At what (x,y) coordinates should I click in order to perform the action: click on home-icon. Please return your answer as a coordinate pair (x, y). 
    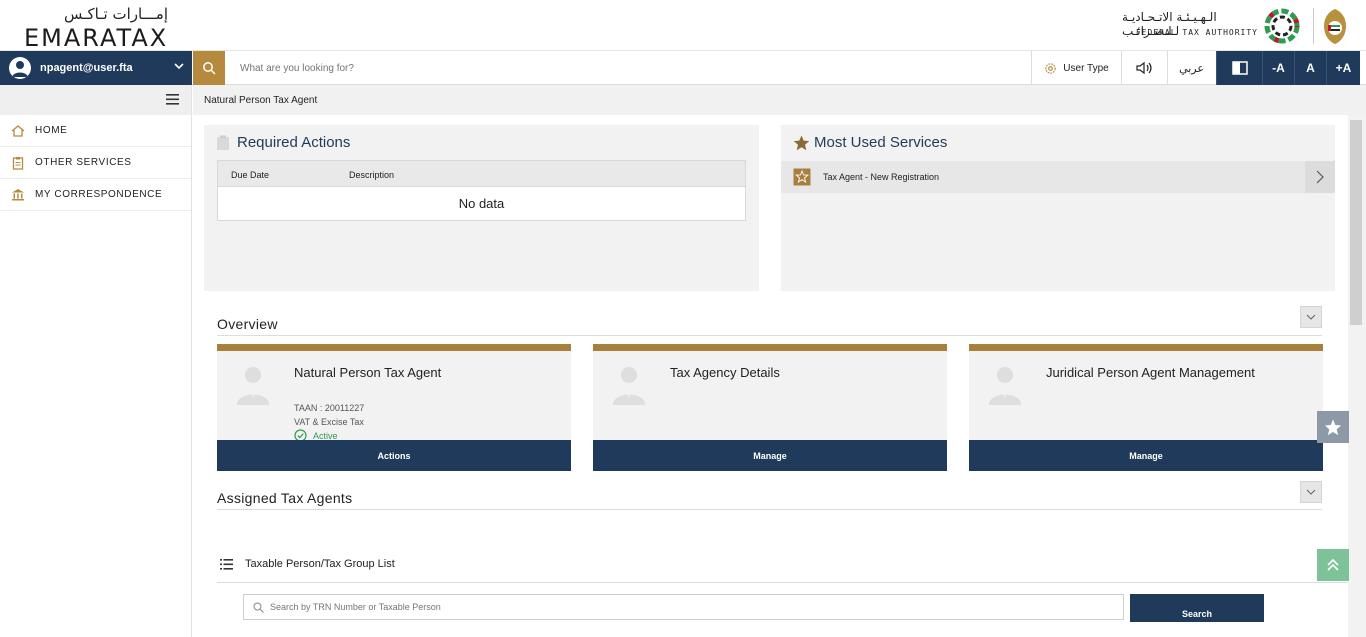
    Looking at the image, I should click on (18, 130).